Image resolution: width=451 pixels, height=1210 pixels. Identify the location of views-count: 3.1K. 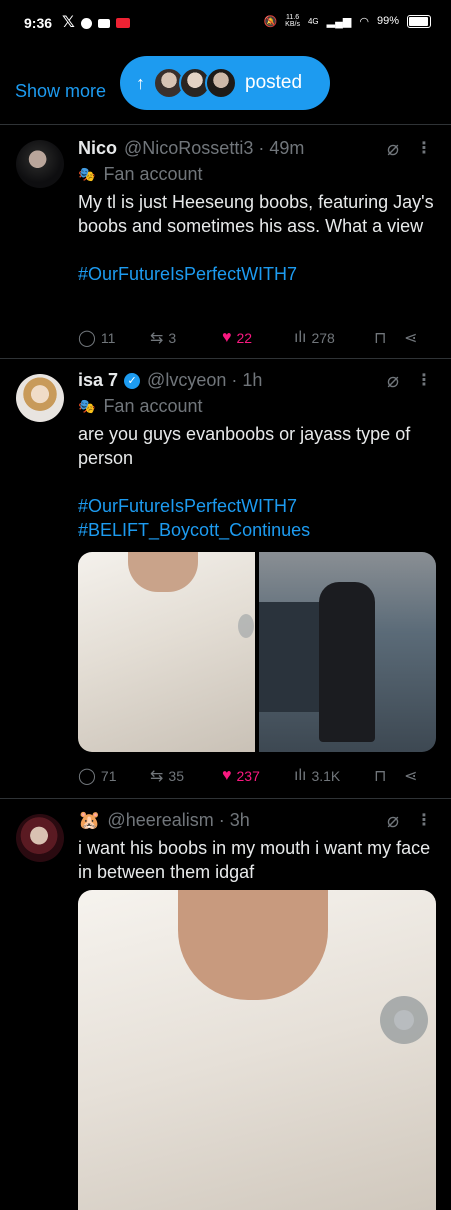
(326, 776).